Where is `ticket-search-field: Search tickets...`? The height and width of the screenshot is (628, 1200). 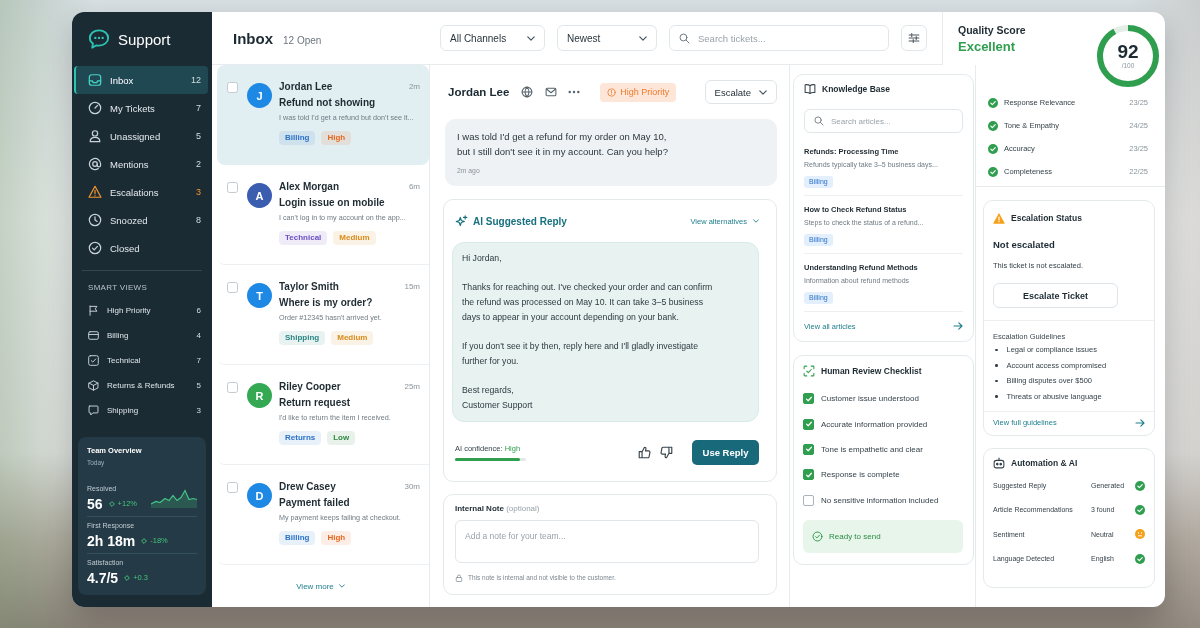 ticket-search-field: Search tickets... is located at coordinates (779, 38).